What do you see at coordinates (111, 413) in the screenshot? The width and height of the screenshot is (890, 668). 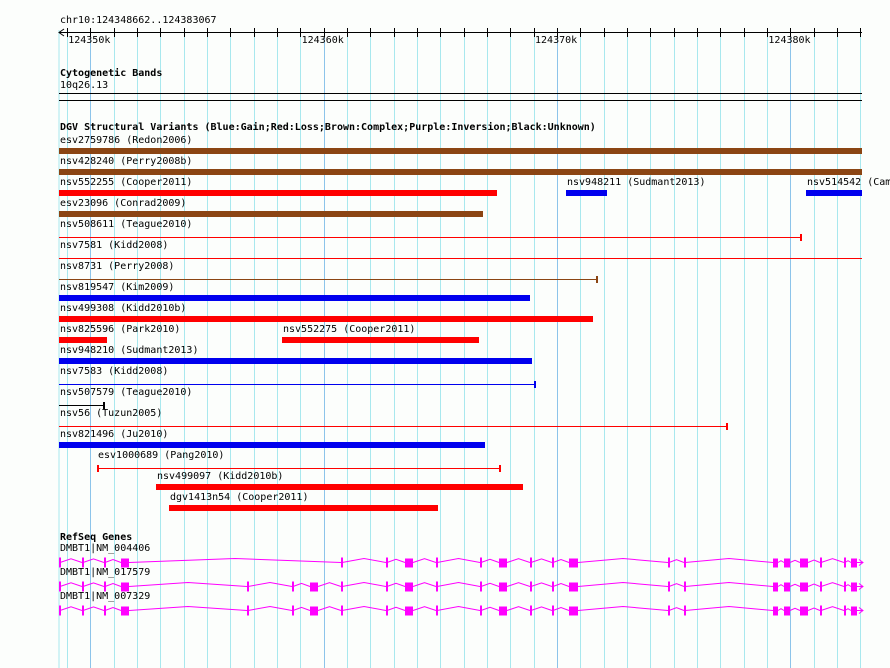 I see `variant-label: nsv56 (Tuzun2005)` at bounding box center [111, 413].